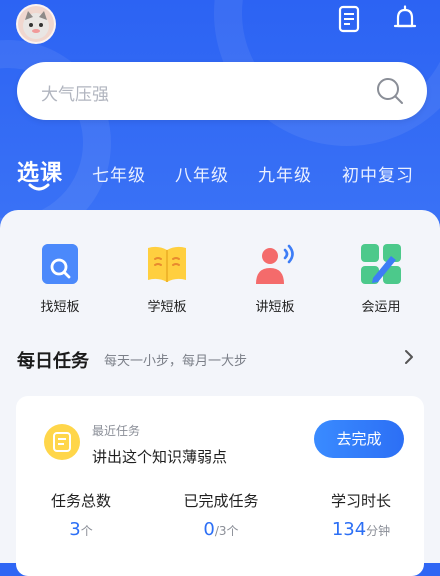  I want to click on stat-unit: /3个, so click(226, 531).